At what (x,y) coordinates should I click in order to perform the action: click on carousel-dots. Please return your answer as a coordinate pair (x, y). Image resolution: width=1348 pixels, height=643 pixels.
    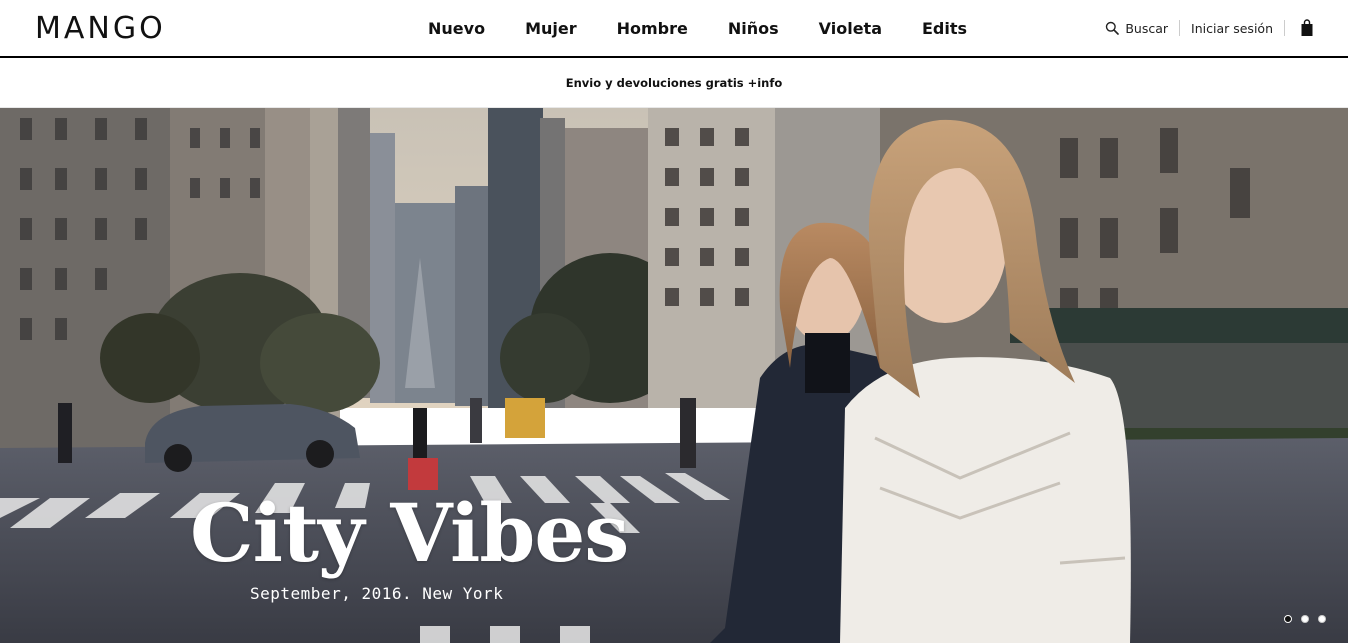
    Looking at the image, I should click on (1300, 619).